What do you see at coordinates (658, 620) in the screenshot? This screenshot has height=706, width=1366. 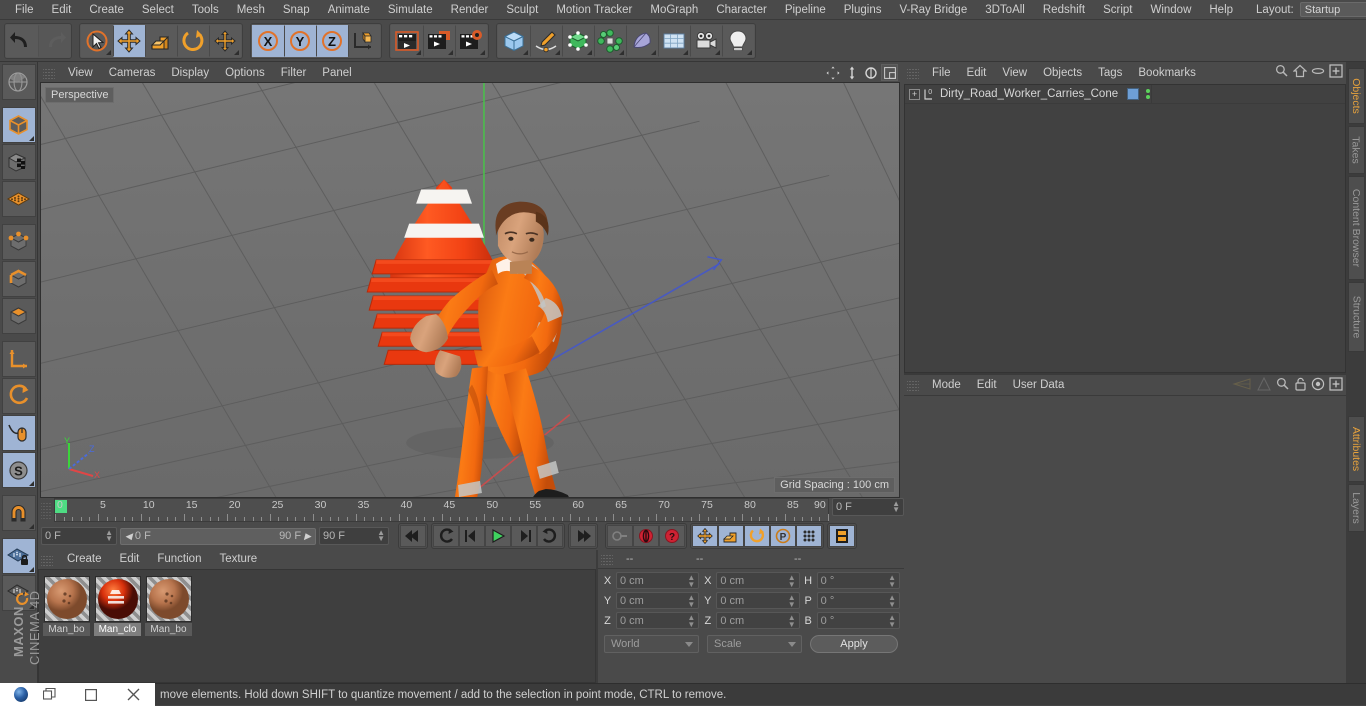 I see `coord-field-pos-z: 0 cm ▲ ▼` at bounding box center [658, 620].